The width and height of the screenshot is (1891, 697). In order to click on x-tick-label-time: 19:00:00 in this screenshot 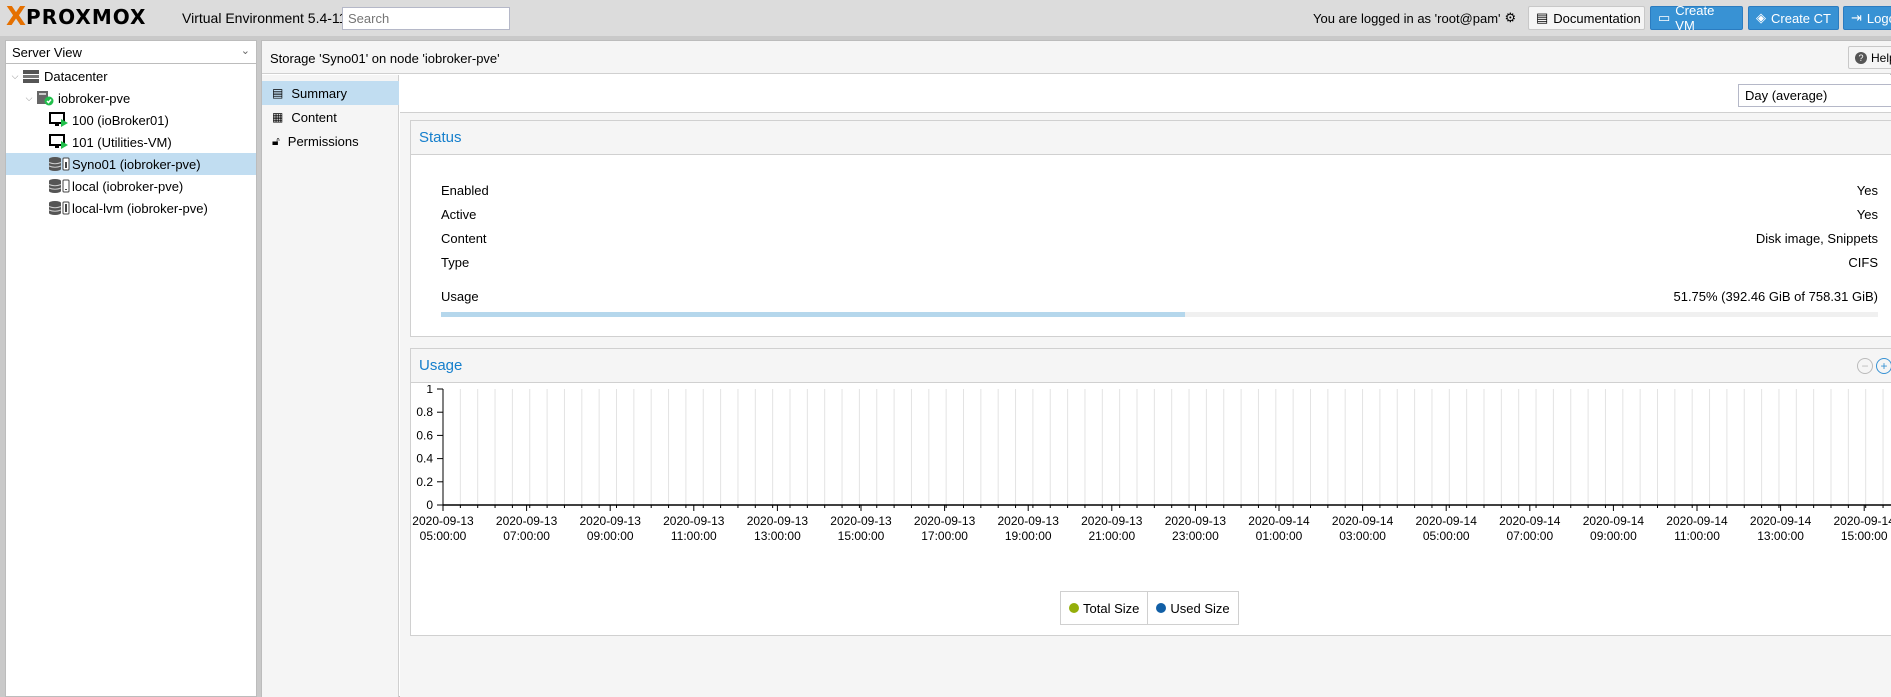, I will do `click(1028, 536)`.